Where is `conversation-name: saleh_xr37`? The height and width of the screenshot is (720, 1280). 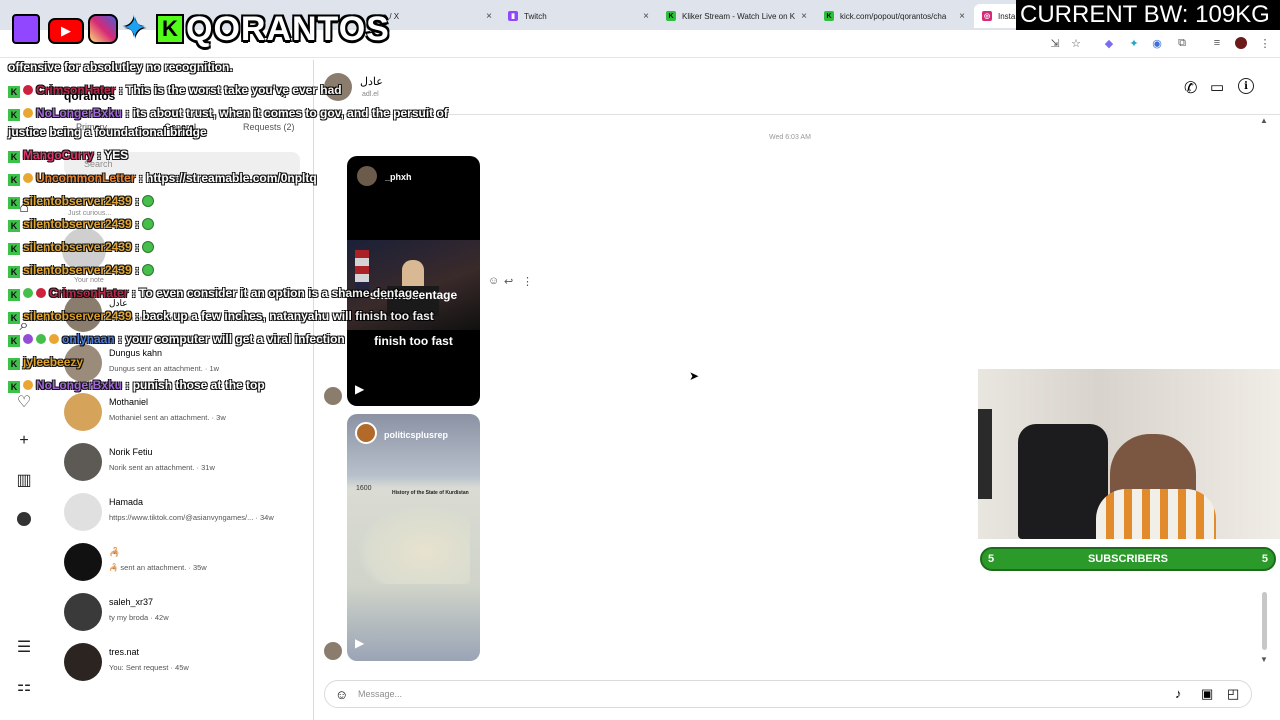
conversation-name: saleh_xr37 is located at coordinates (131, 602).